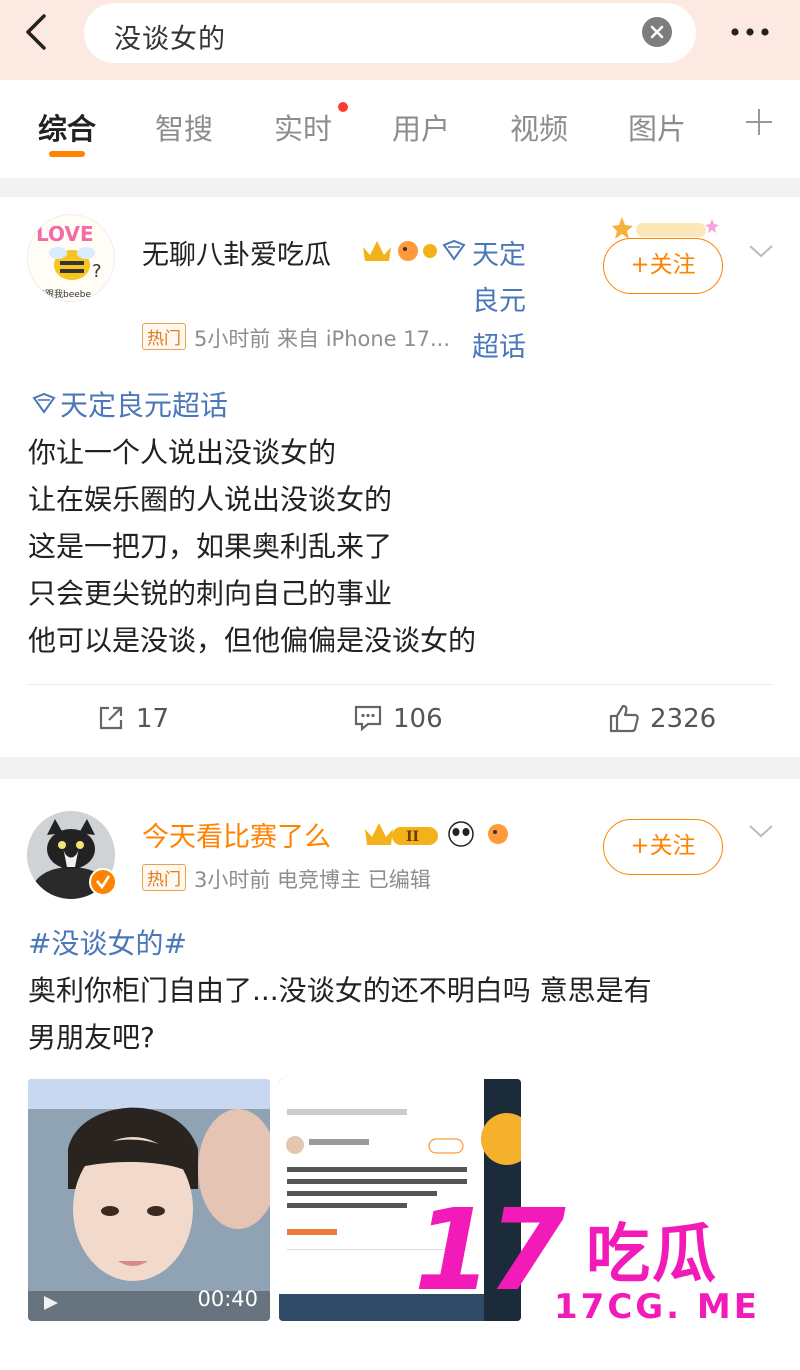 The width and height of the screenshot is (800, 1370). Describe the element at coordinates (418, 719) in the screenshot. I see `comment-count: 106` at that location.